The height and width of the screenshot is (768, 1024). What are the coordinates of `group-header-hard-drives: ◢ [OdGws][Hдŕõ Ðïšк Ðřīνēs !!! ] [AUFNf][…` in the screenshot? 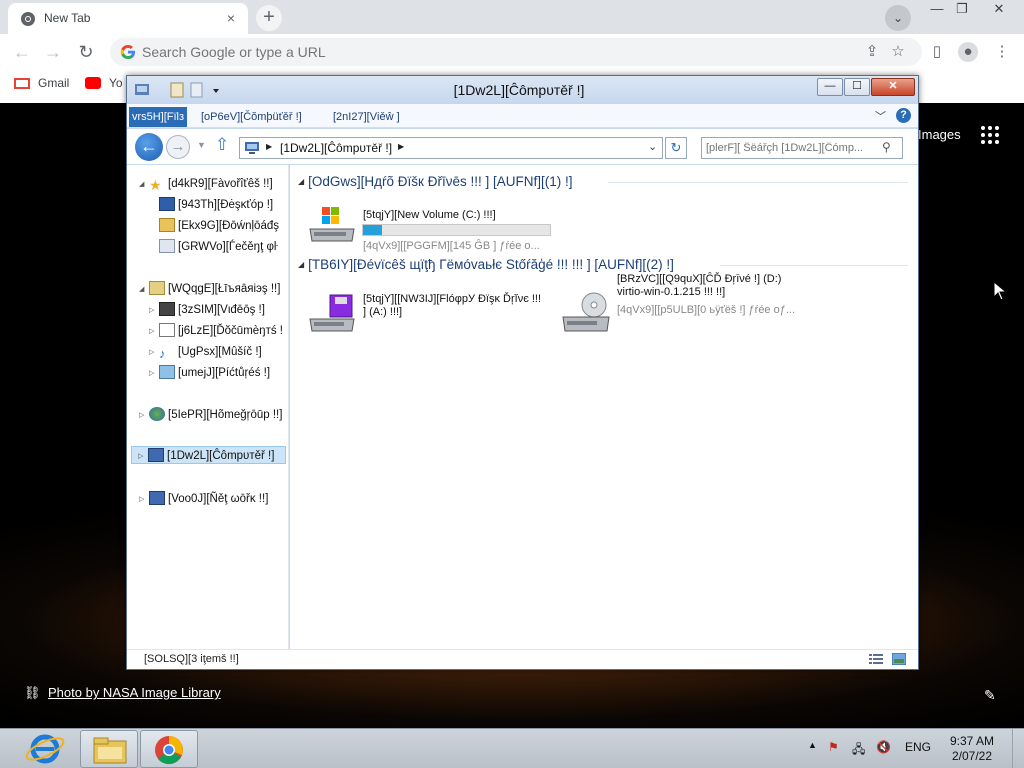 It's located at (435, 182).